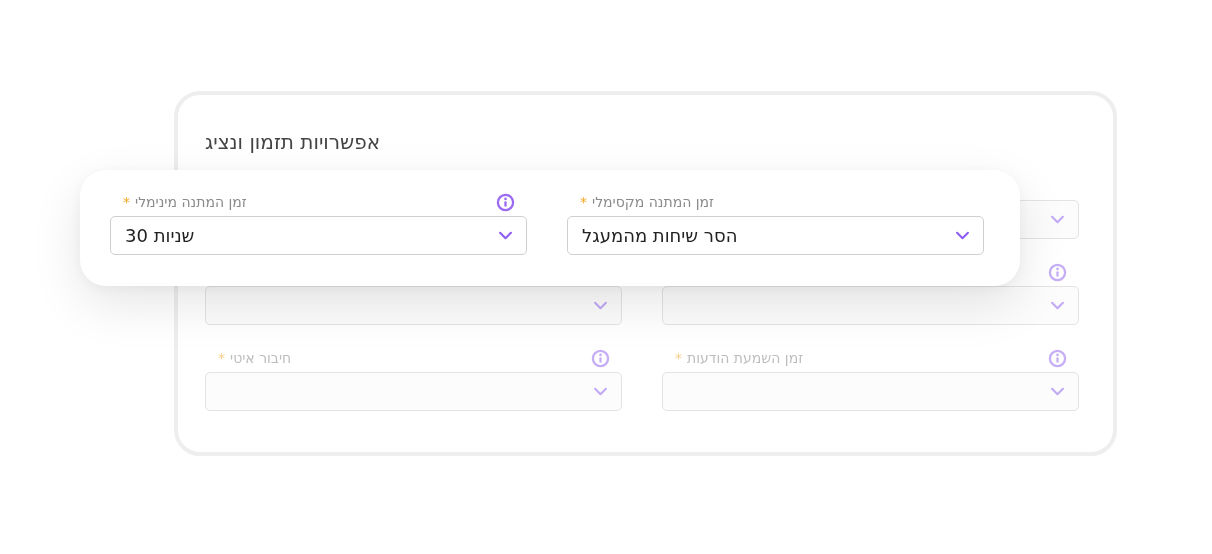  What do you see at coordinates (318, 235) in the screenshot?
I see `dropdown-field: 30 שניות` at bounding box center [318, 235].